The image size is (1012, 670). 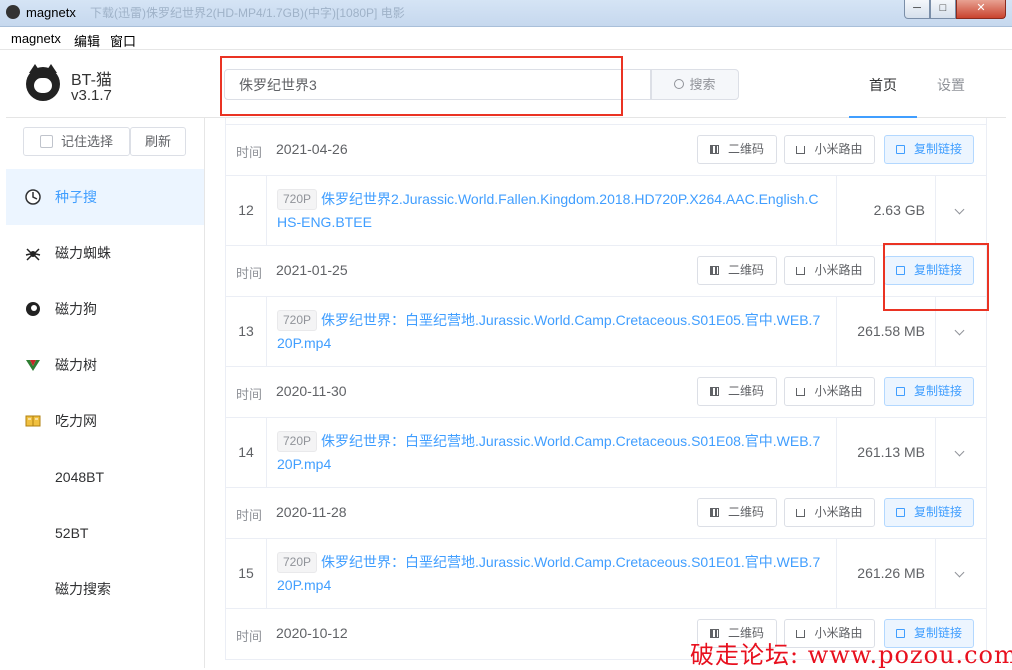 I want to click on sidebar-item-magnet-spider: 磁力蜘蛛, so click(x=105, y=253).